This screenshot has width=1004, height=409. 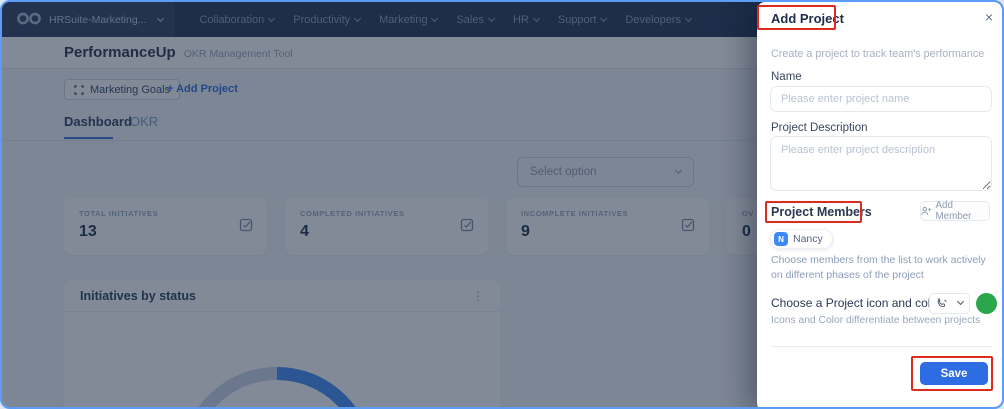 I want to click on person-plus-icon, so click(x=926, y=210).